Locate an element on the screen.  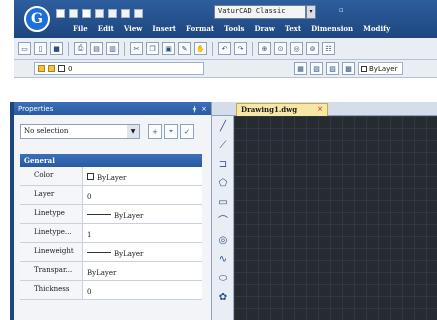
save-as-icon is located at coordinates (99, 13).